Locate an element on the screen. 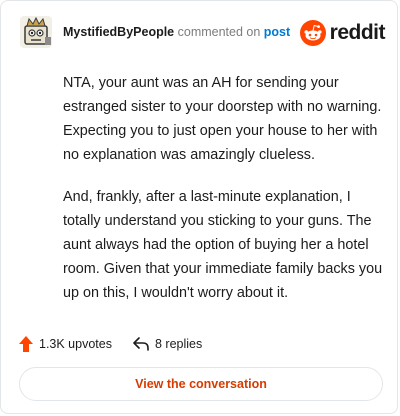 The height and width of the screenshot is (416, 400). replies-stat: 8 replies is located at coordinates (167, 344).